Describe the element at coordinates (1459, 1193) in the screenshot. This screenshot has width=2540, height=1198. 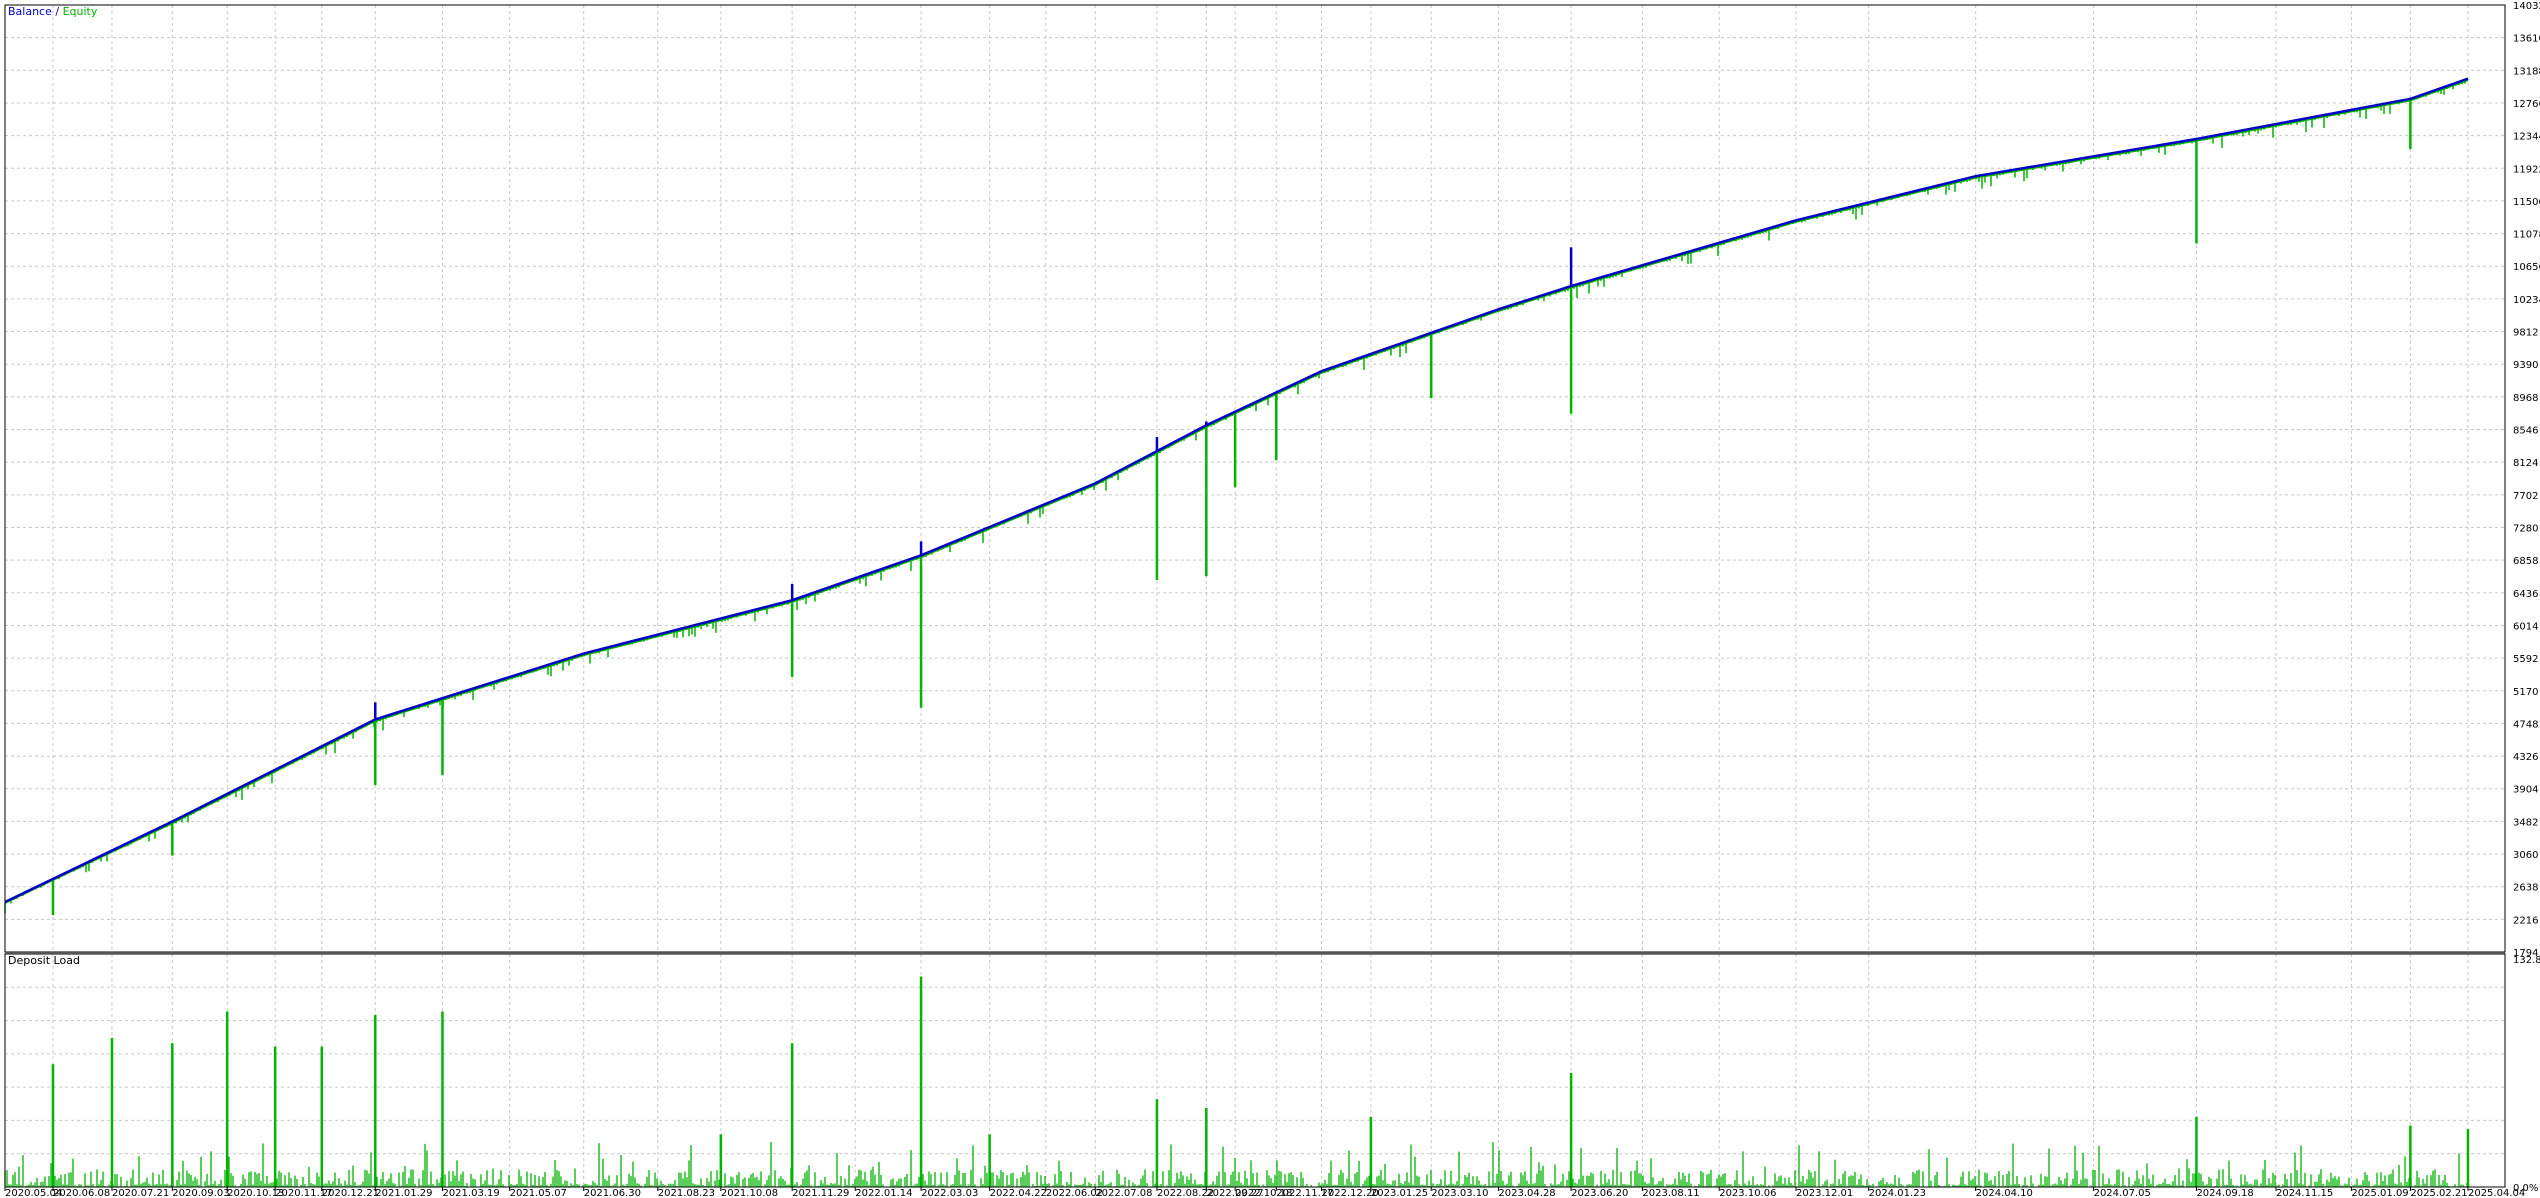
I see `x-tick-label: 2023.03.10` at that location.